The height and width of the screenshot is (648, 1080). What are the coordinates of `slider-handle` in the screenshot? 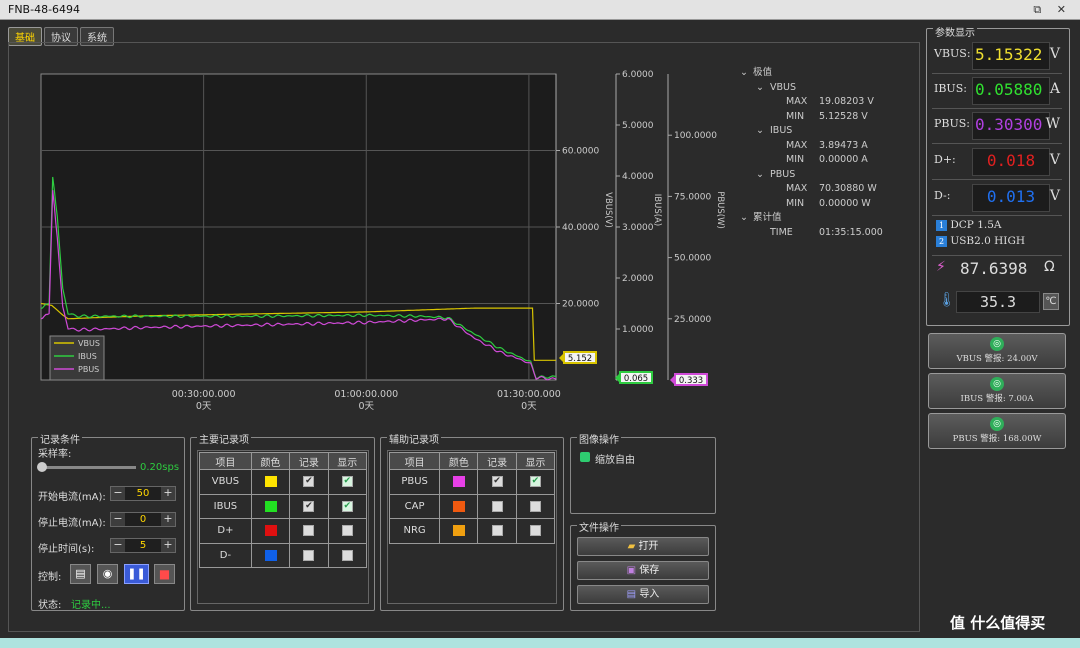 It's located at (42, 467).